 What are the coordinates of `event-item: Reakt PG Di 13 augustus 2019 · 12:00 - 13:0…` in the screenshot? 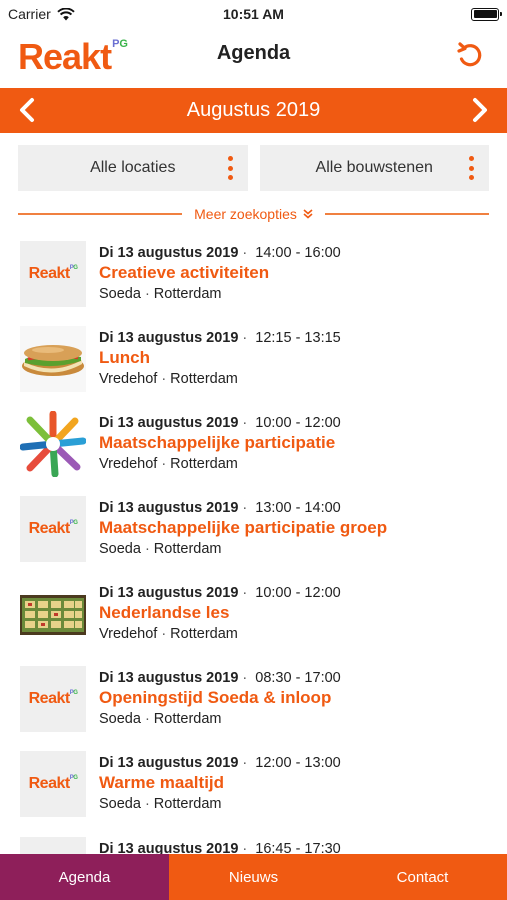 It's located at (253, 788).